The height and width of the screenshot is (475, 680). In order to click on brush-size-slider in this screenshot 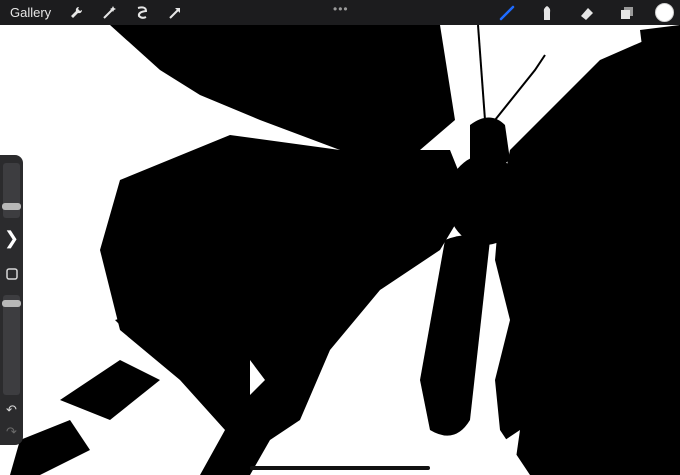, I will do `click(11, 190)`.